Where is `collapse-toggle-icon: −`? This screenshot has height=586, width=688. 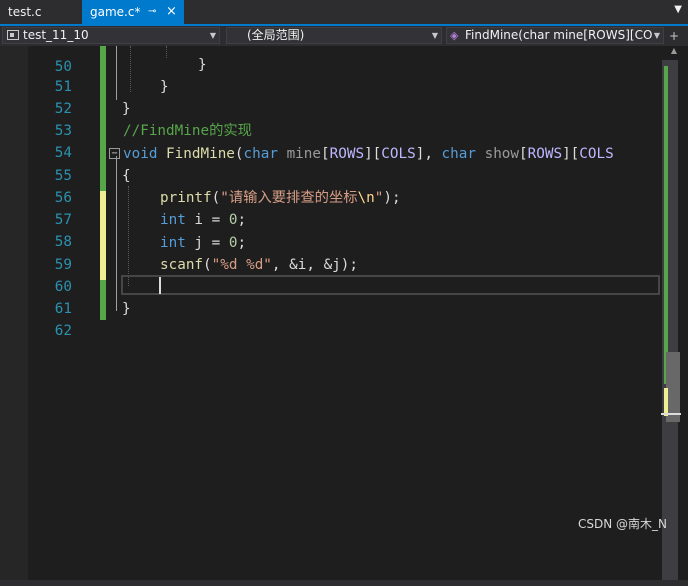 collapse-toggle-icon: − is located at coordinates (114, 153).